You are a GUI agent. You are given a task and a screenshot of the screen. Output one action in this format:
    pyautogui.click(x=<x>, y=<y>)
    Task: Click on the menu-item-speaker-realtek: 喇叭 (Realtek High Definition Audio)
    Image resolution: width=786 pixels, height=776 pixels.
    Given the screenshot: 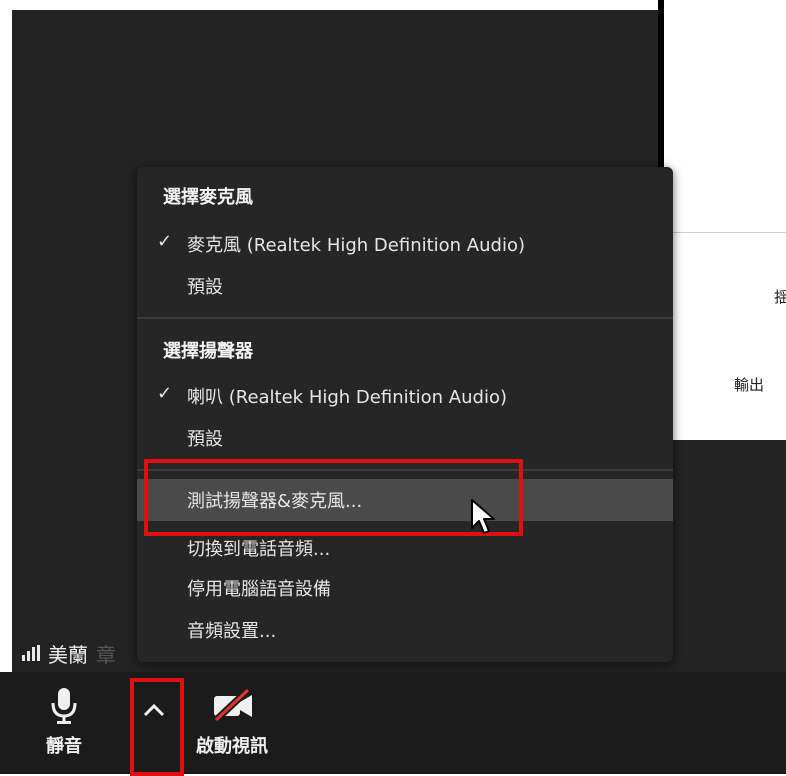 What is the action you would take?
    pyautogui.click(x=347, y=396)
    